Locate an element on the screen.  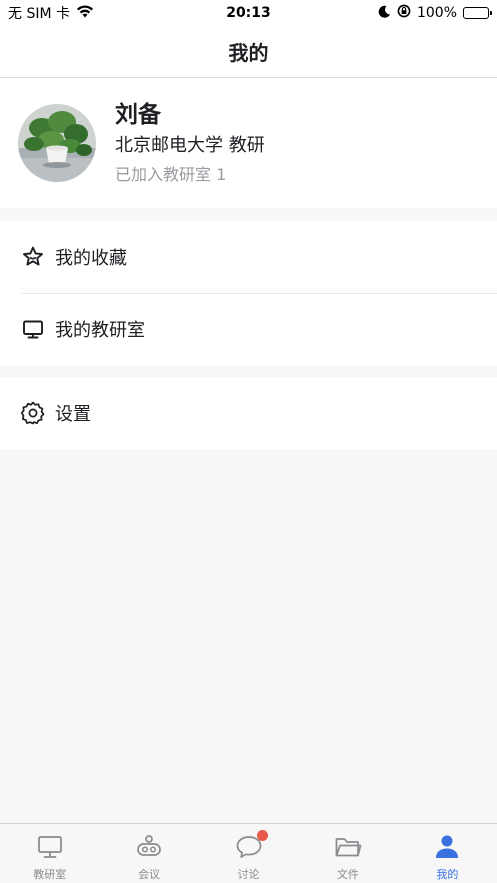
tab-label-labs: 教研室 is located at coordinates (50, 874).